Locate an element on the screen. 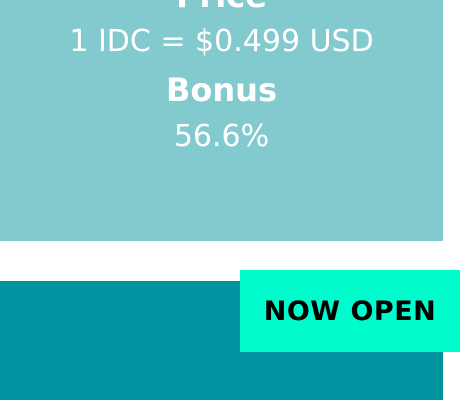 The width and height of the screenshot is (460, 400). price-heading: Price is located at coordinates (221, 6).